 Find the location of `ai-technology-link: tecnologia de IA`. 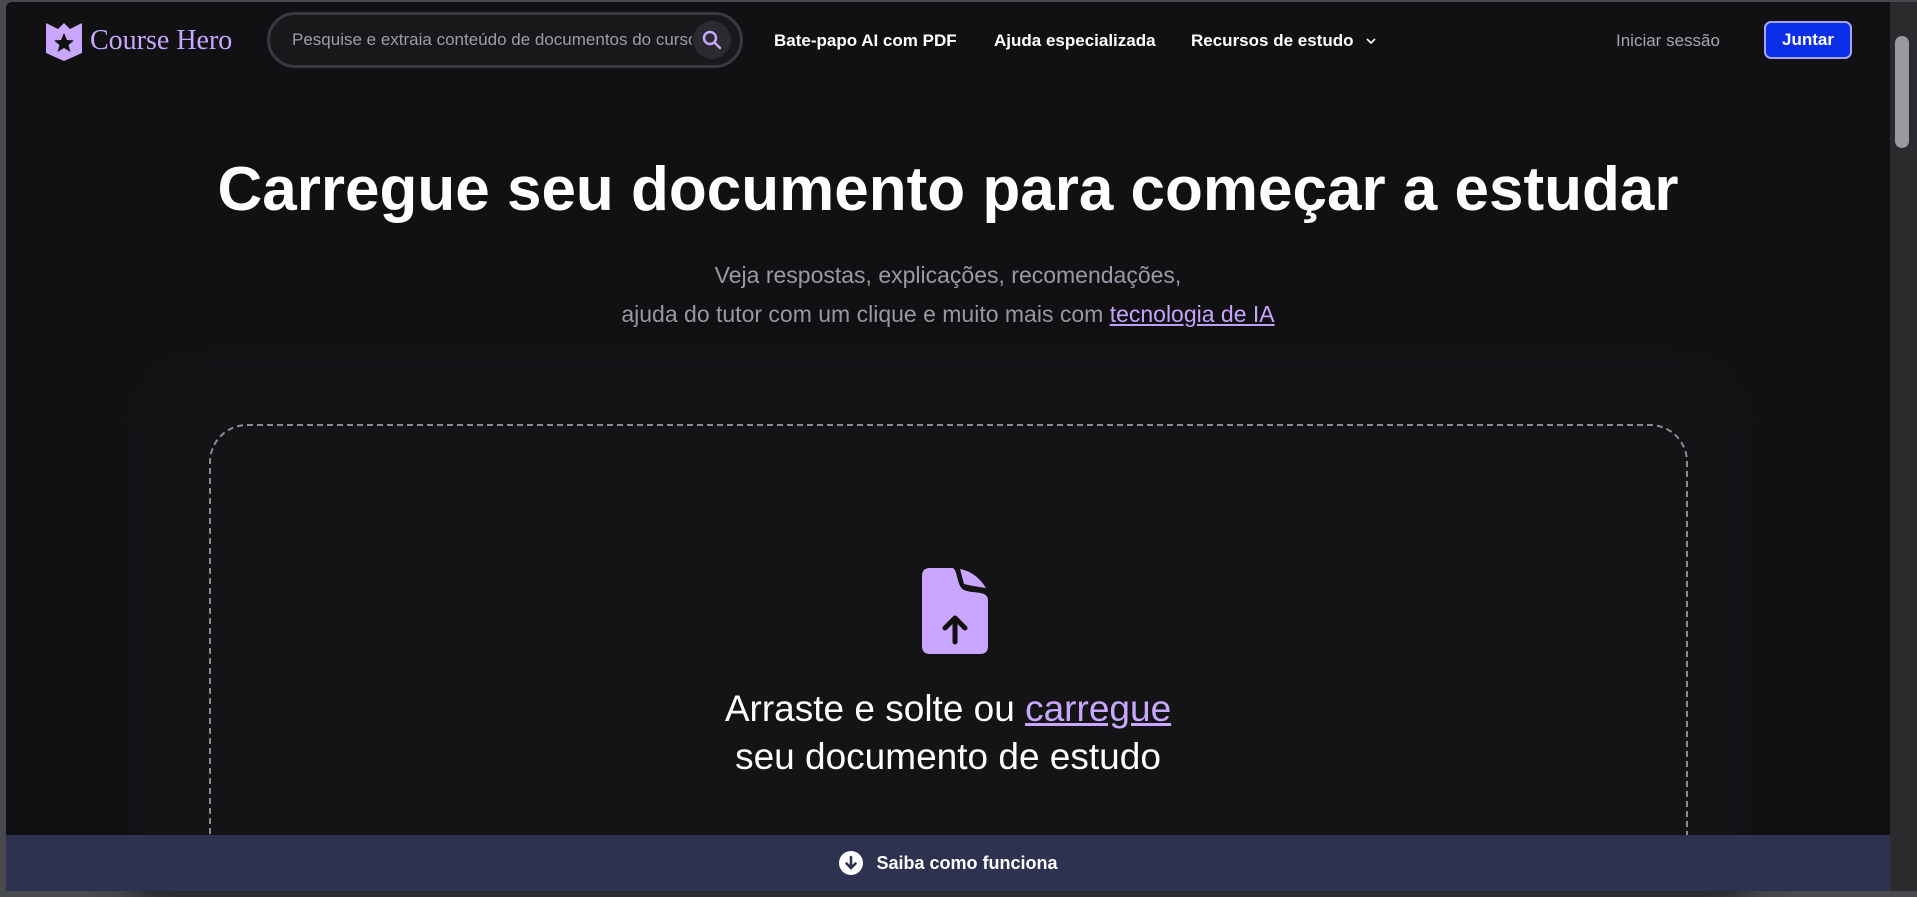

ai-technology-link: tecnologia de IA is located at coordinates (1192, 314).